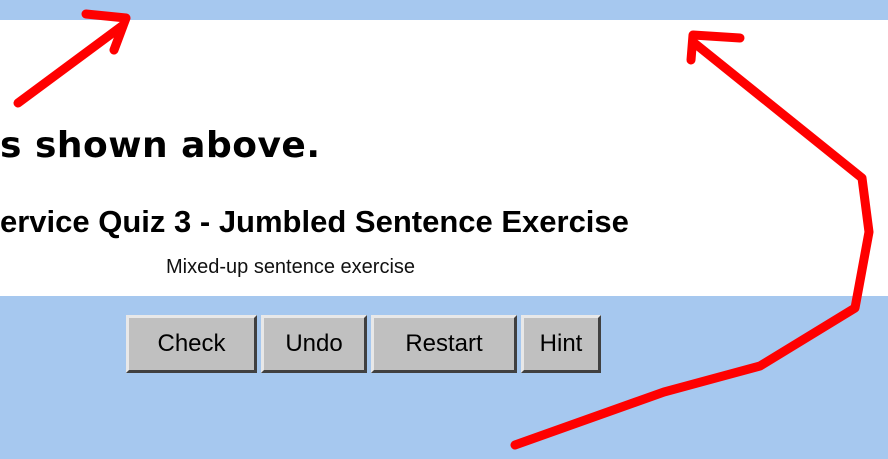 This screenshot has height=459, width=888. What do you see at coordinates (291, 267) in the screenshot?
I see `exercise-subtitle: Mixed-up sentence exercise` at bounding box center [291, 267].